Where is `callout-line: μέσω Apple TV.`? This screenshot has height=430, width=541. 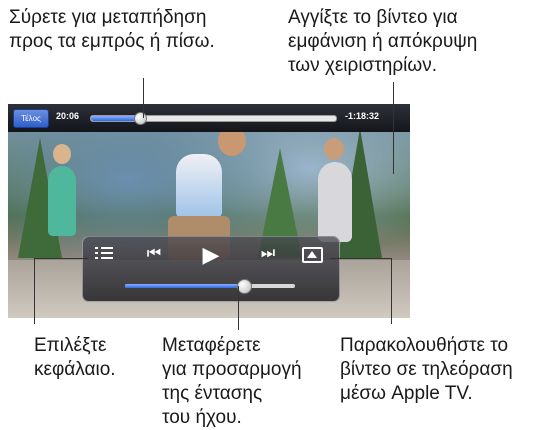
callout-line: μέσω Apple TV. is located at coordinates (406, 393).